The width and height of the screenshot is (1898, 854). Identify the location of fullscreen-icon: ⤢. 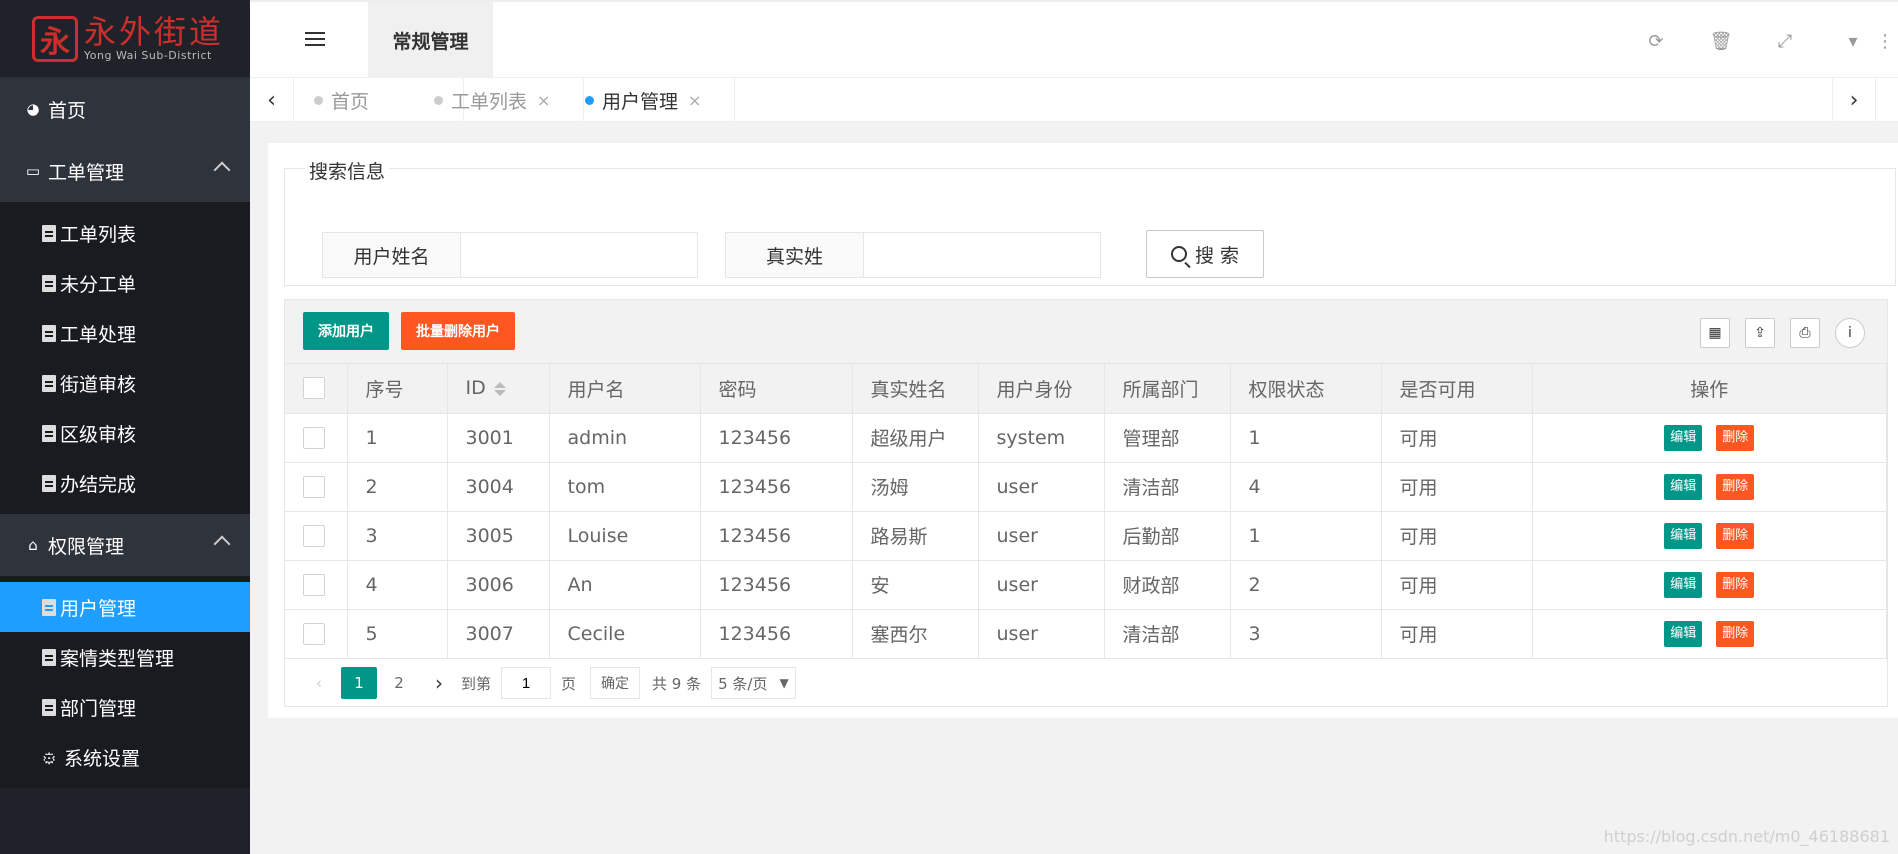
(1785, 41).